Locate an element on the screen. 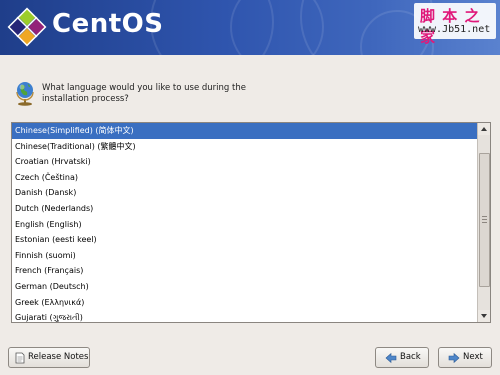  scroll-down-arrow-icon is located at coordinates (484, 316).